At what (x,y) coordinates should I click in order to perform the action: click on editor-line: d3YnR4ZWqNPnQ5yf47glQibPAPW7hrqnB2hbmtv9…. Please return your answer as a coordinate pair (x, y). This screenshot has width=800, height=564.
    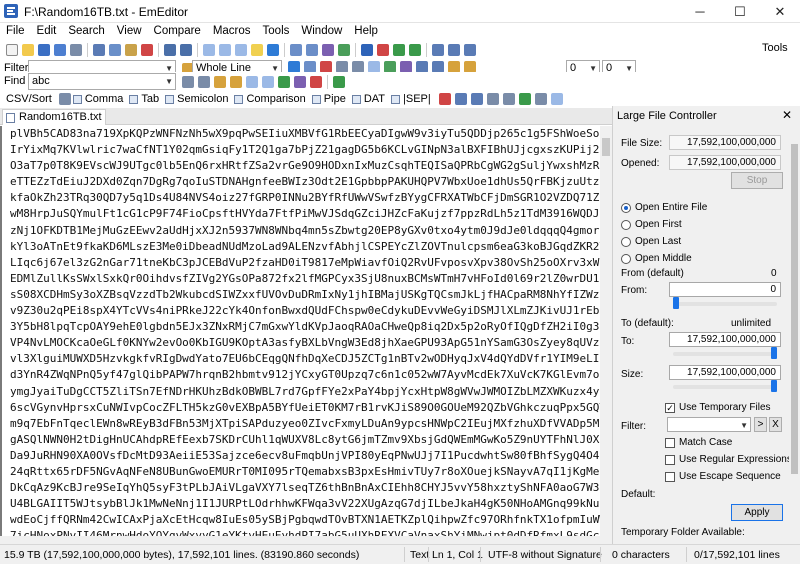
    Looking at the image, I should click on (301, 375).